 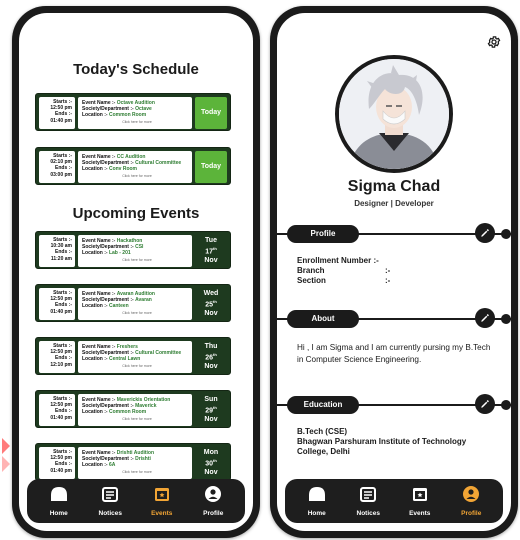 What do you see at coordinates (61, 174) in the screenshot?
I see `end-time: 03:00 pm` at bounding box center [61, 174].